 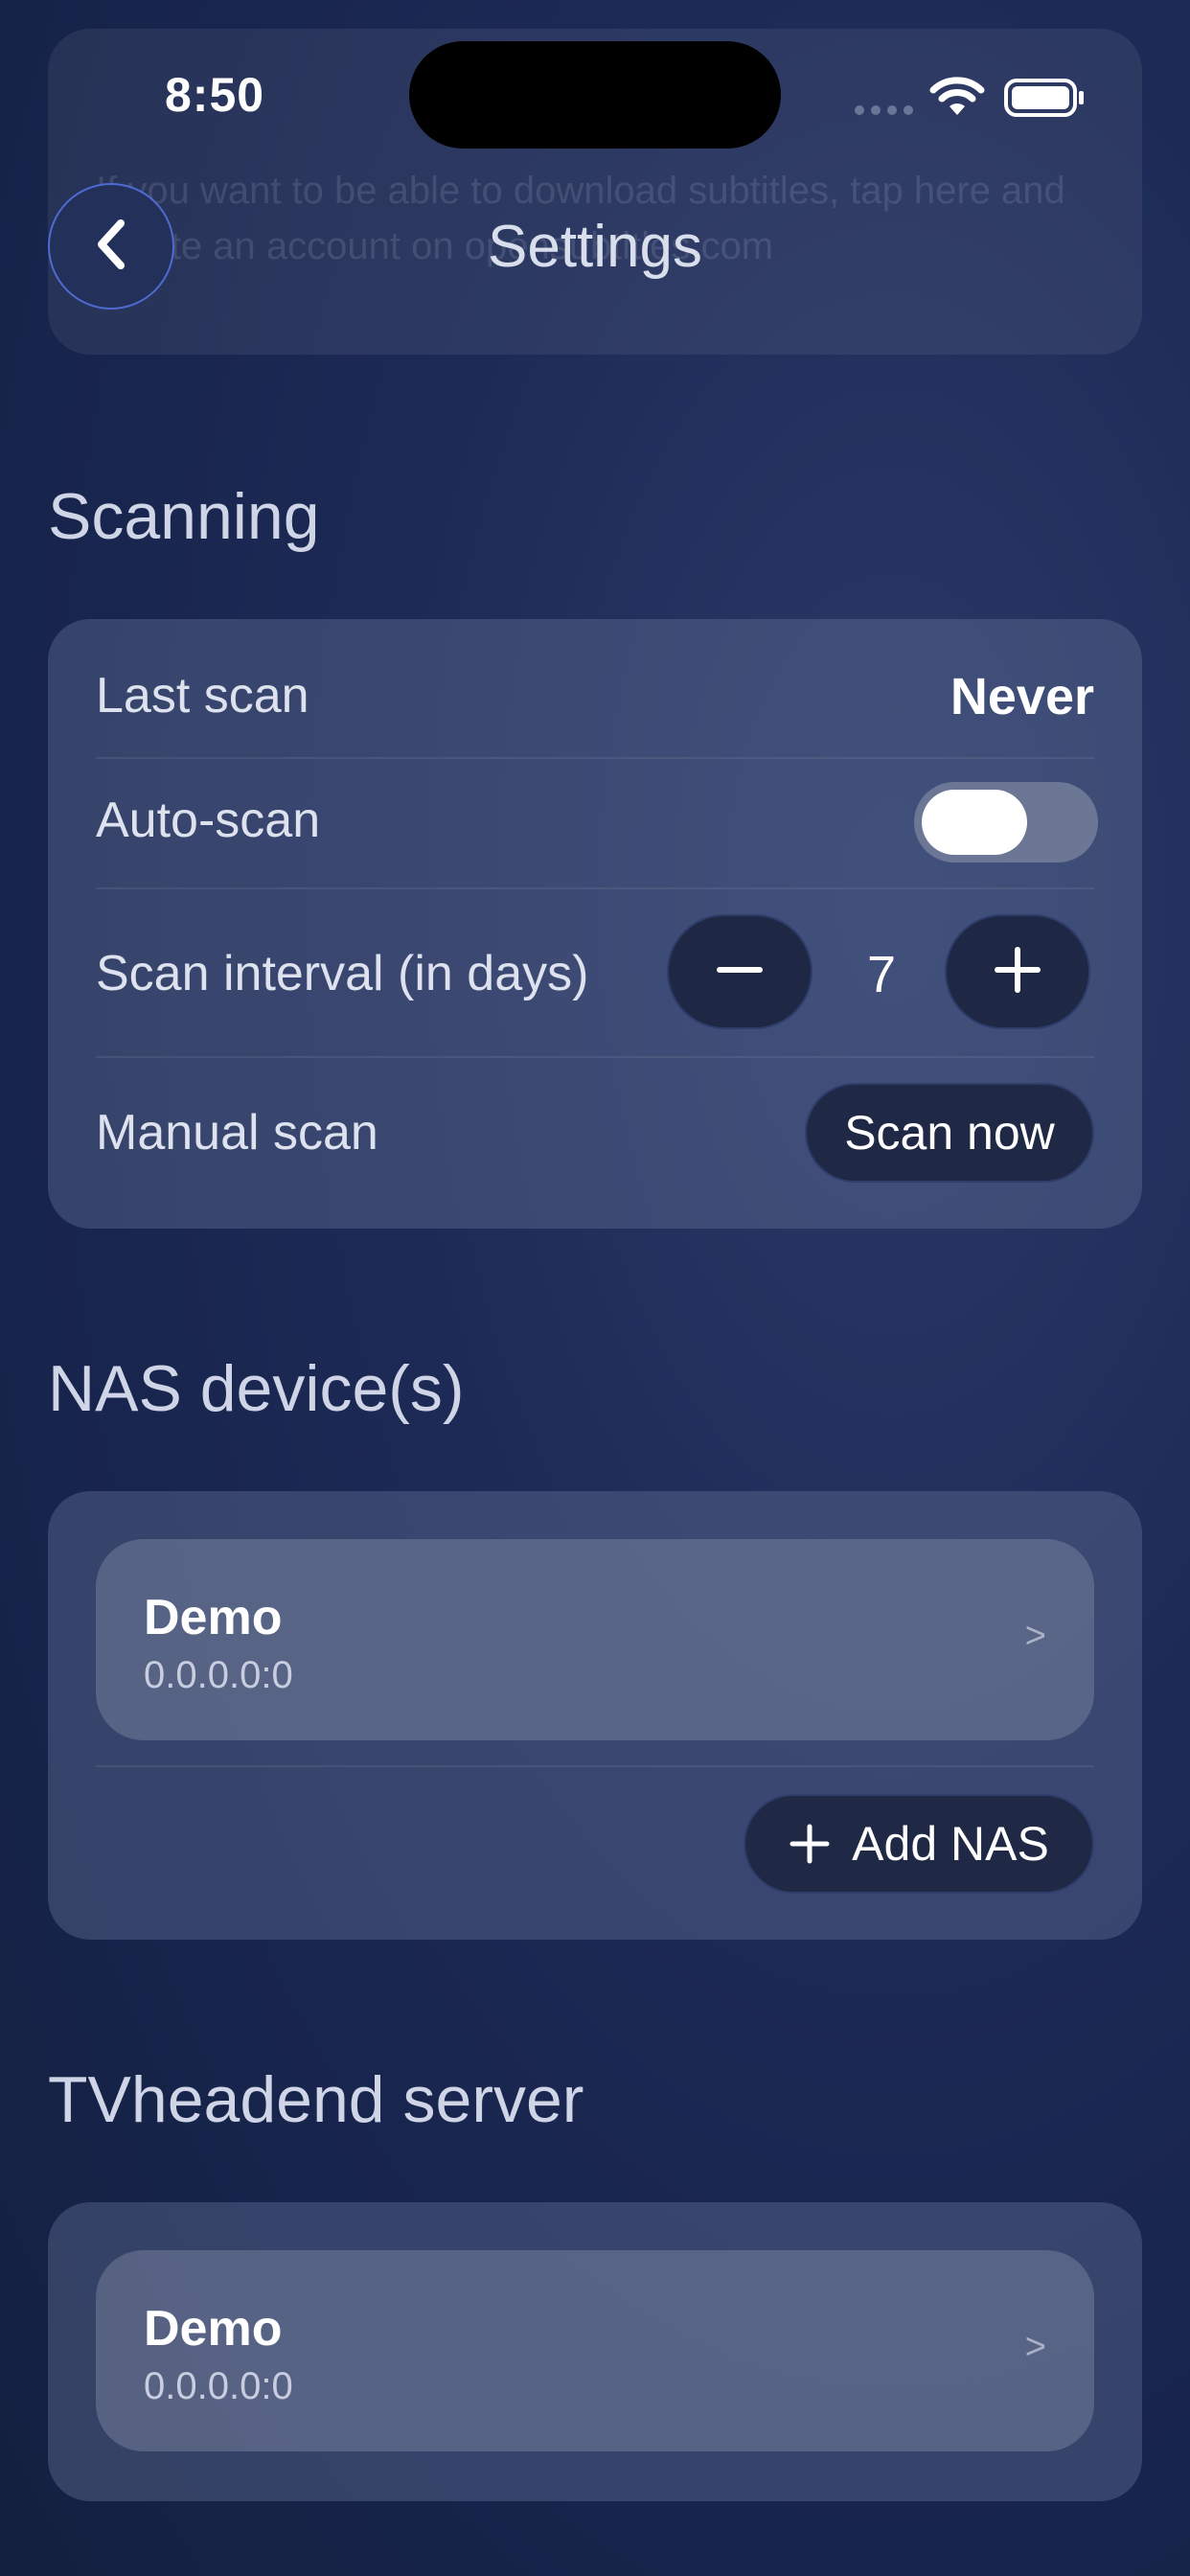 I want to click on nas-device-name: Demo, so click(x=214, y=1617).